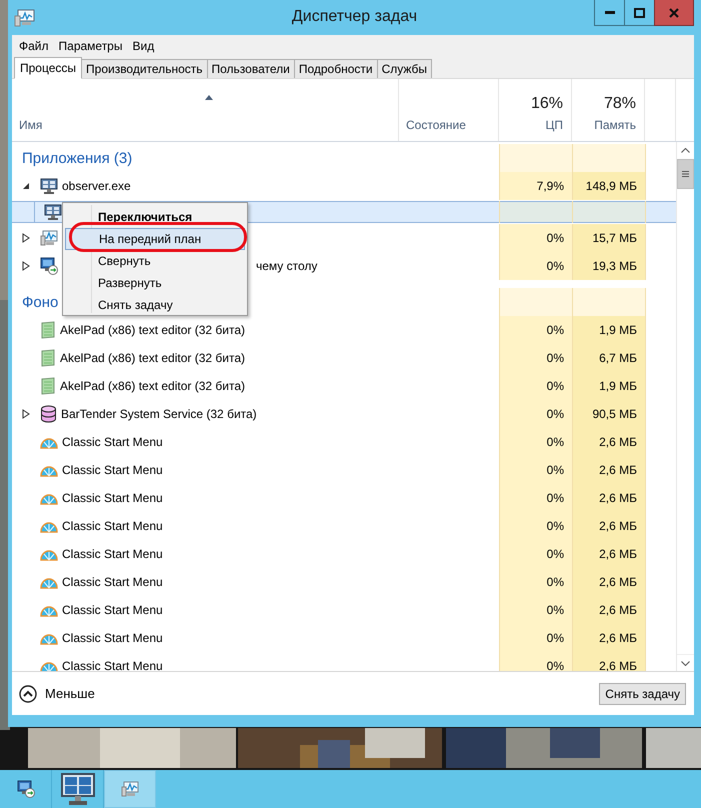 The height and width of the screenshot is (808, 701). I want to click on process-row: AkelPad (x86) text editor (32 бита) 0% 6,7 МБ, so click(344, 358).